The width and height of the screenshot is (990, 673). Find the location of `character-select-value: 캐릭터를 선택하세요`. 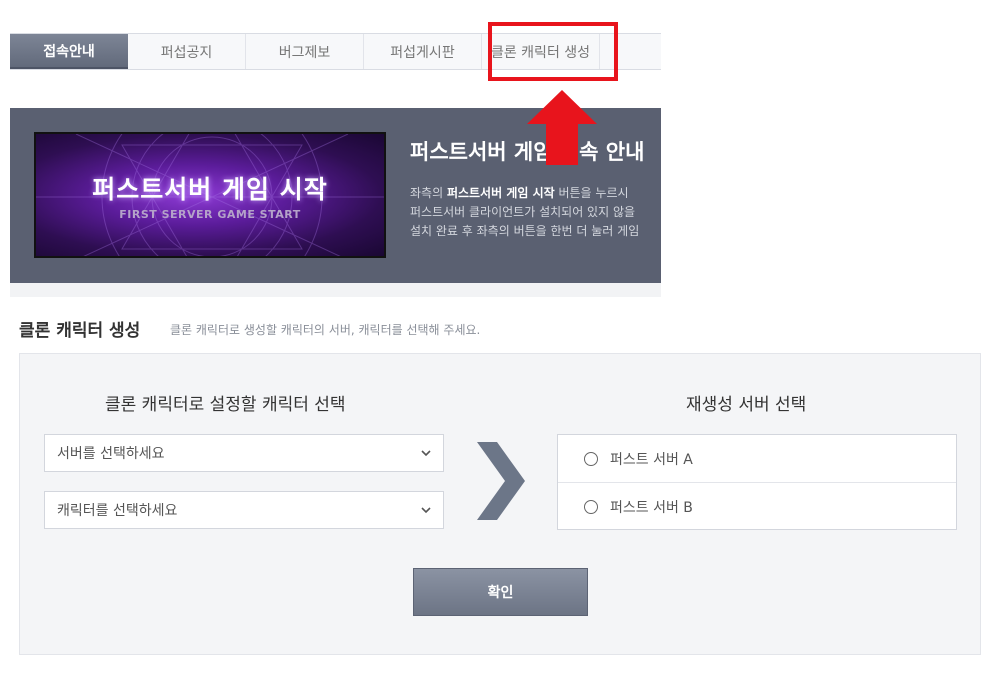

character-select-value: 캐릭터를 선택하세요 is located at coordinates (117, 511).